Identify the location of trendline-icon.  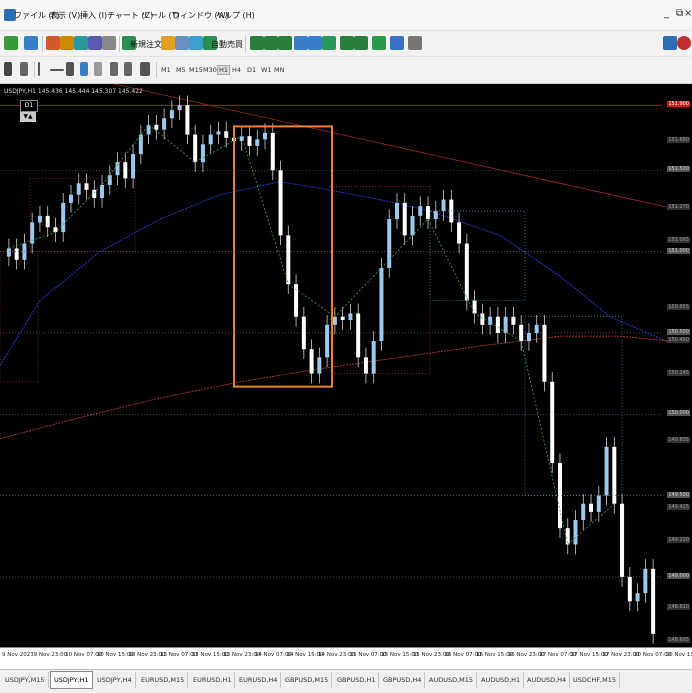
(70, 69).